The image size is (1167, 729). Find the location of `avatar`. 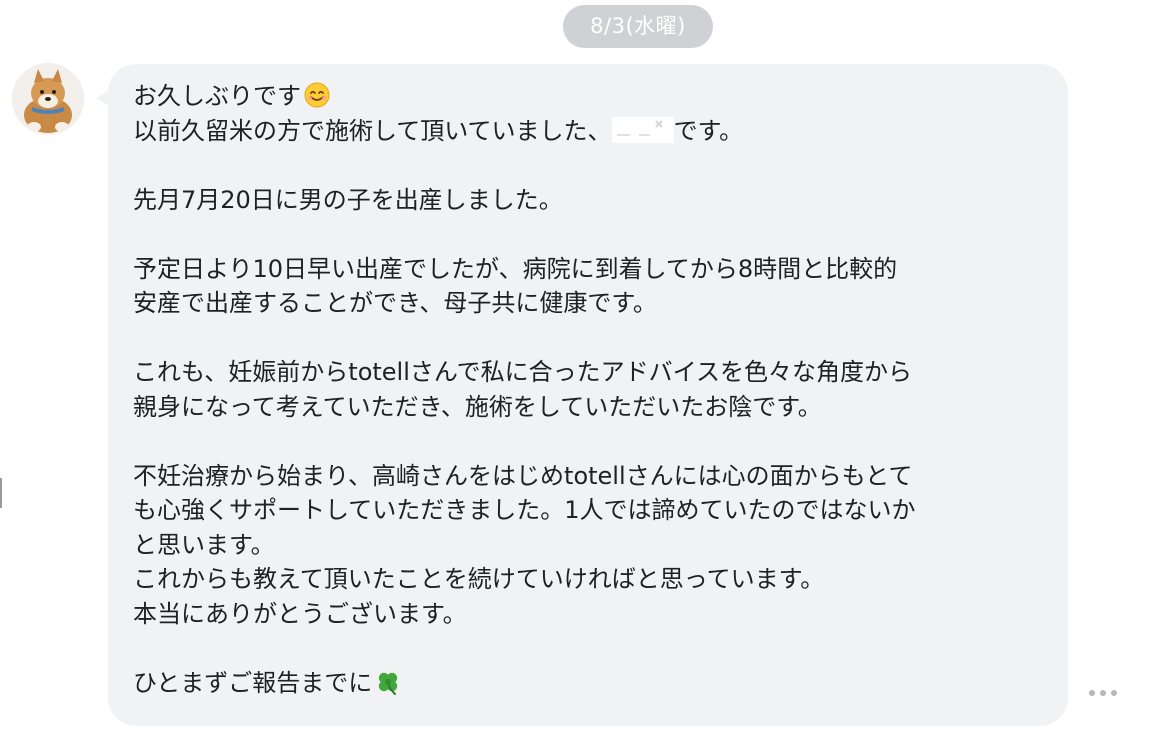

avatar is located at coordinates (48, 99).